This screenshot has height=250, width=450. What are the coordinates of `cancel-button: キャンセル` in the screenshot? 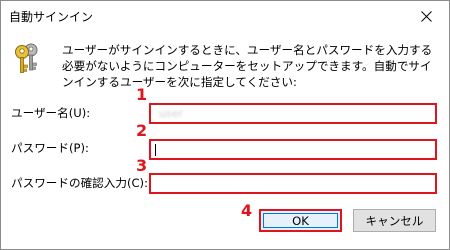 It's located at (394, 220).